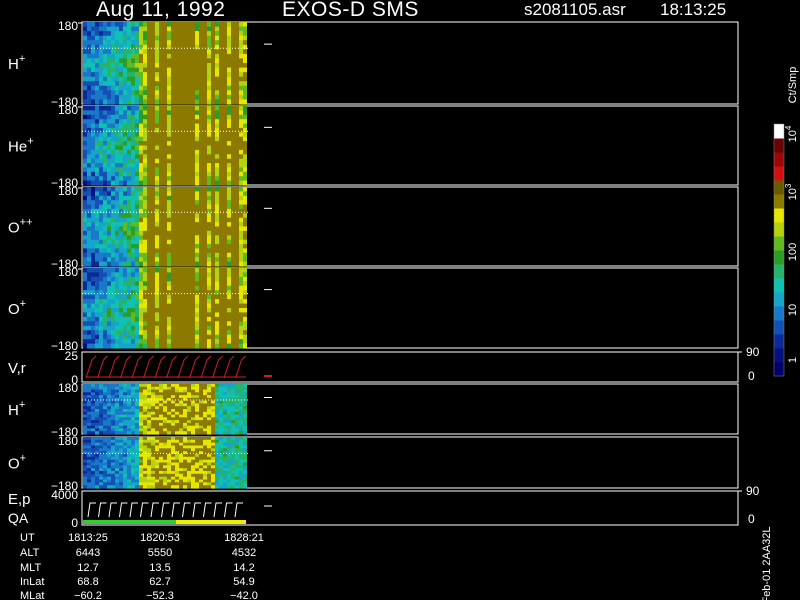  Describe the element at coordinates (788, 127) in the screenshot. I see `color-bar-tick-exponent: 4` at that location.